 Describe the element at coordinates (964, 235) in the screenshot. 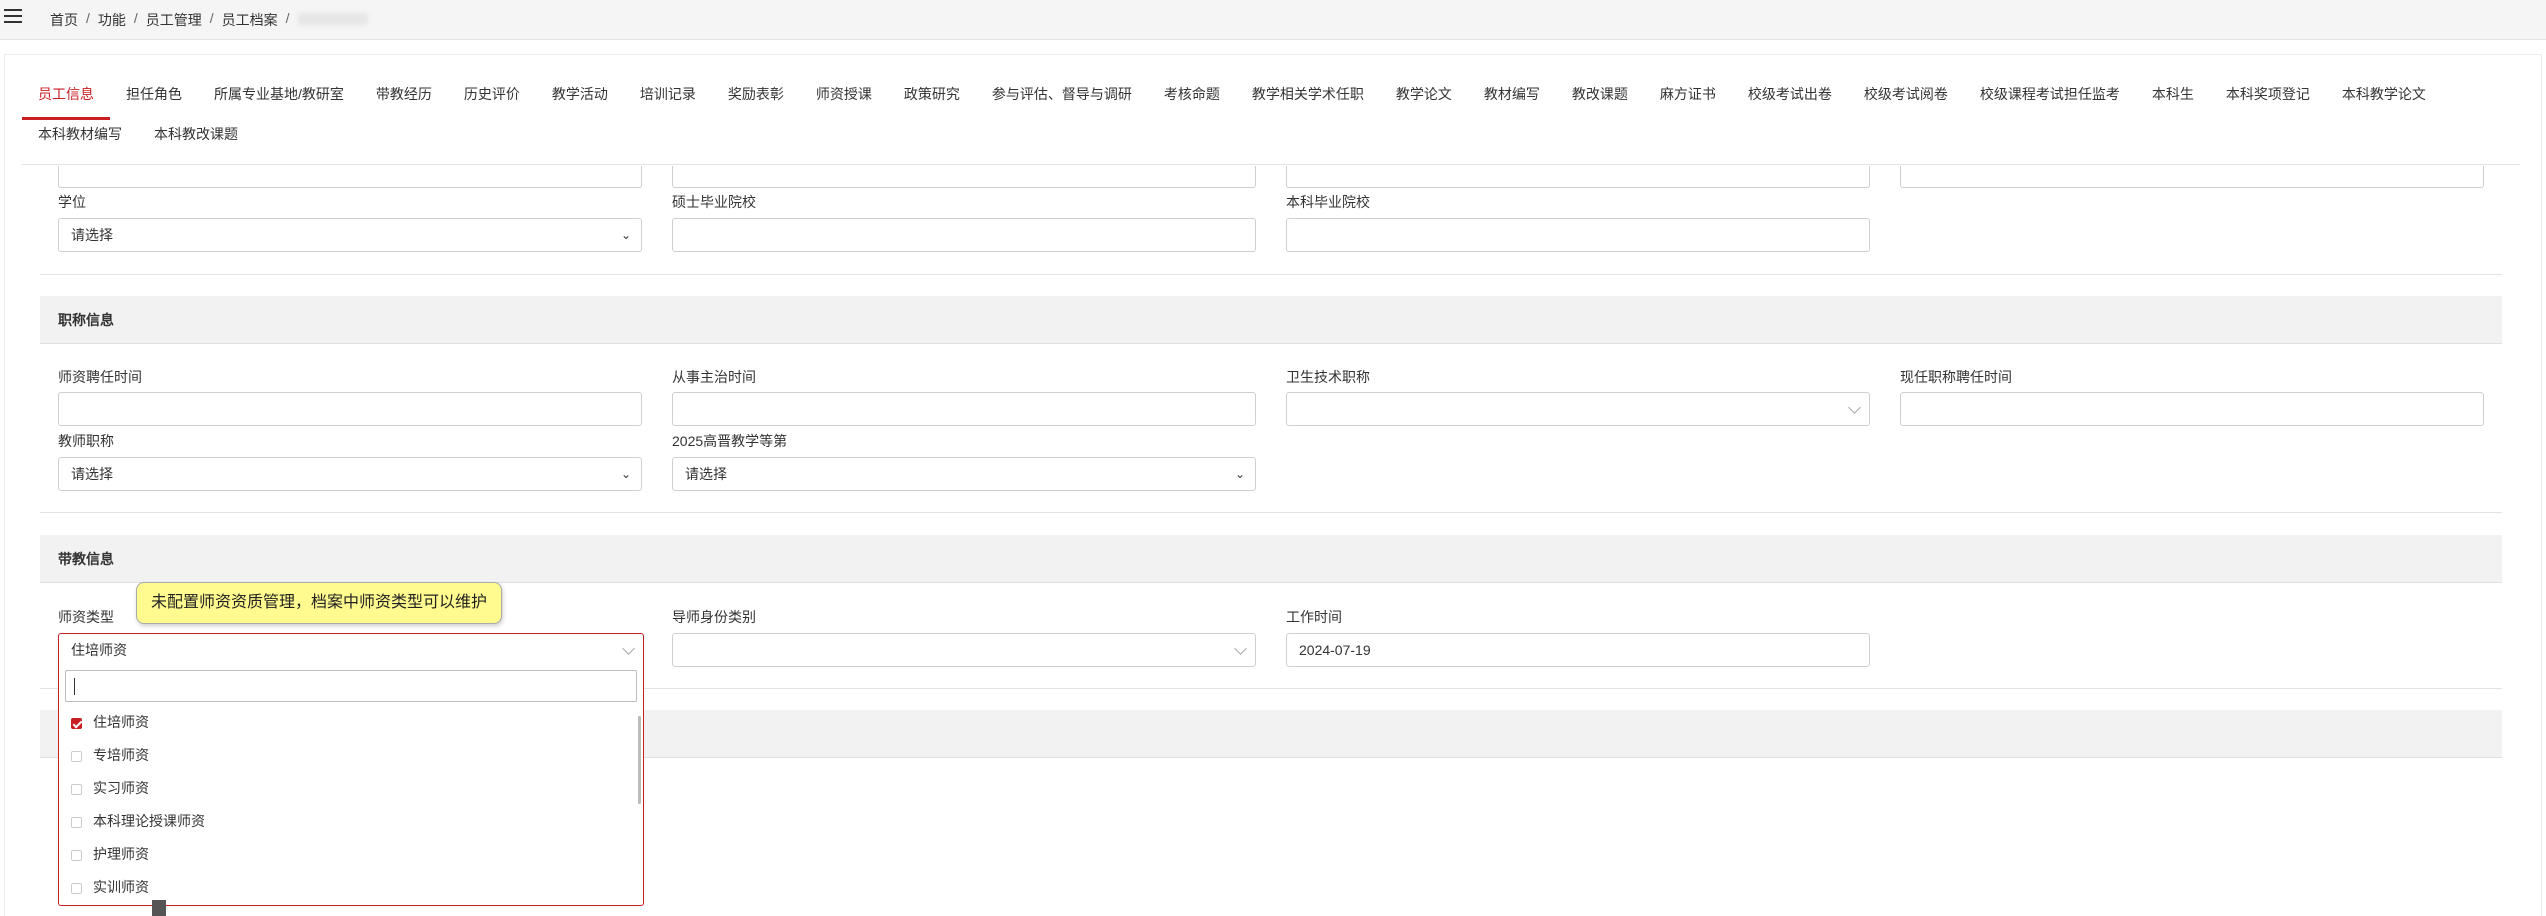

I see `master-school-input` at that location.